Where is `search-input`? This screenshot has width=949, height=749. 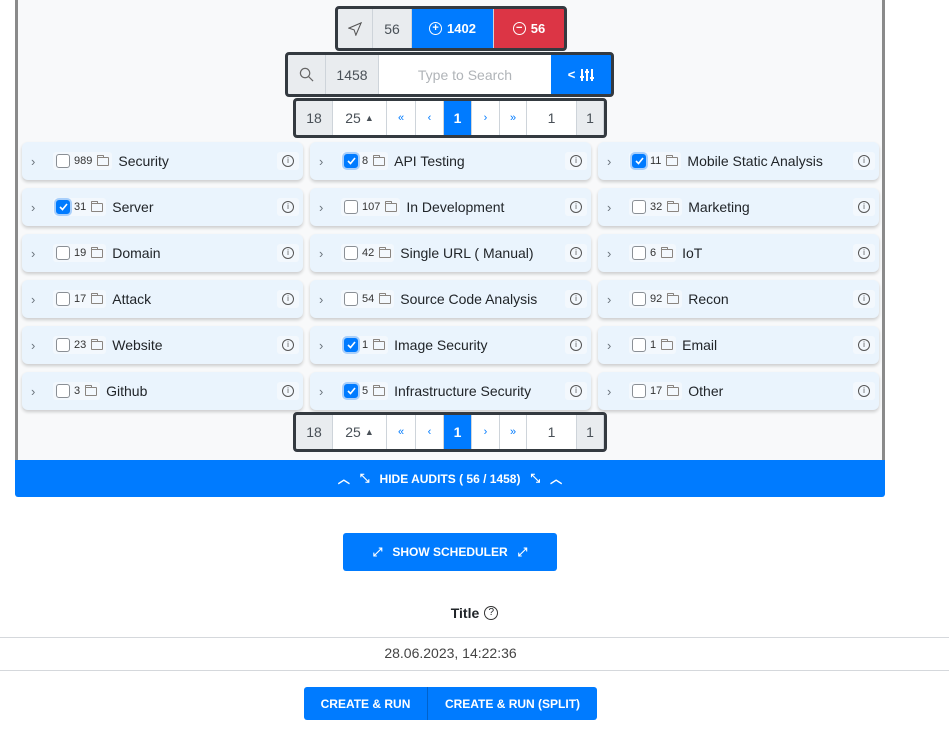 search-input is located at coordinates (465, 74).